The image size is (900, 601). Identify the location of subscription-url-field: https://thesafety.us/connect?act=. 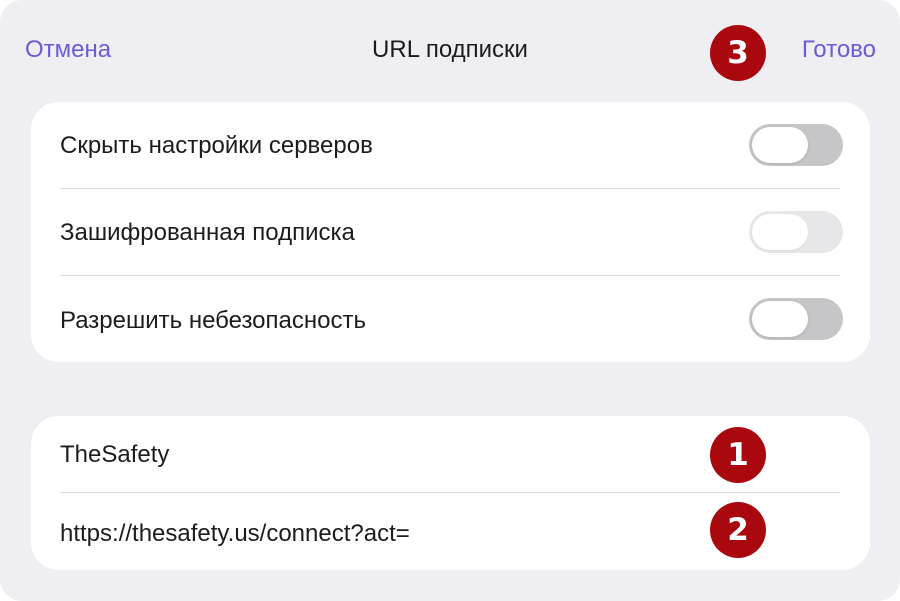
(235, 534).